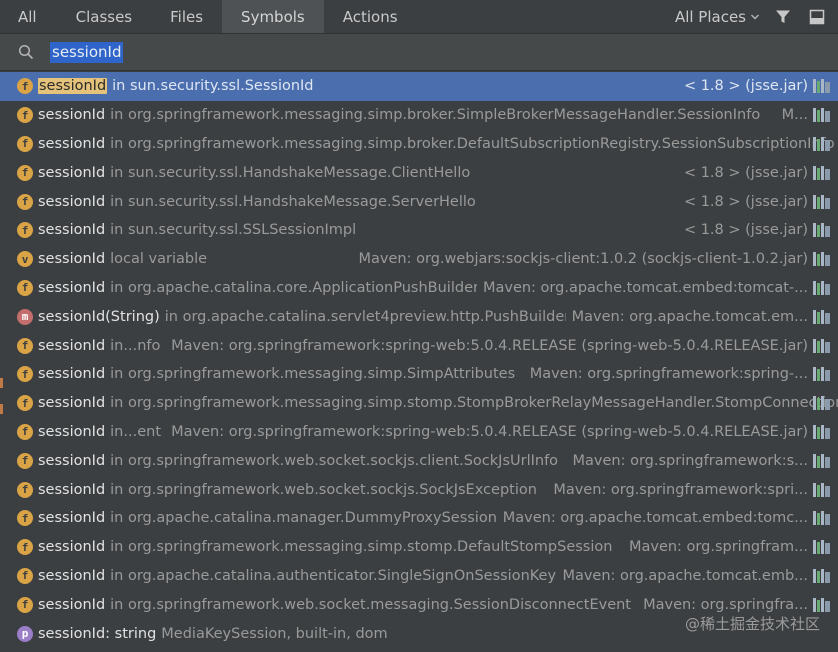 The width and height of the screenshot is (838, 652). Describe the element at coordinates (370, 16) in the screenshot. I see `tab-actions: Actions` at that location.